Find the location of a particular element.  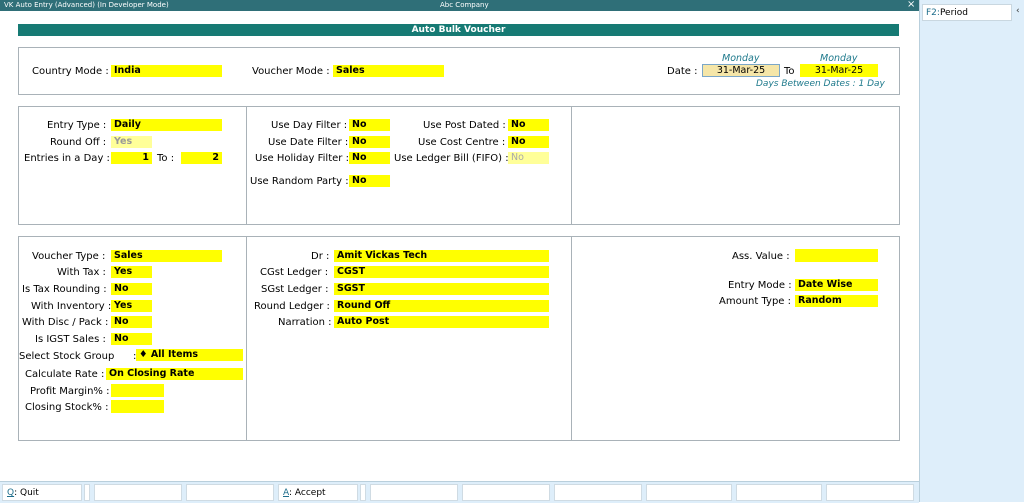

day-to: Monday is located at coordinates (839, 58).